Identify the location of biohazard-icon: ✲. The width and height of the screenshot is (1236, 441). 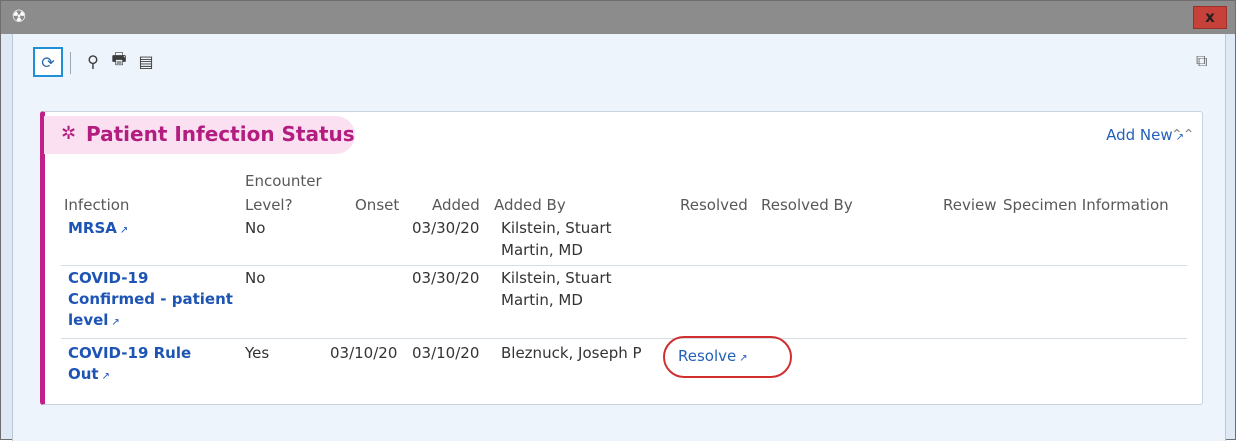
(69, 133).